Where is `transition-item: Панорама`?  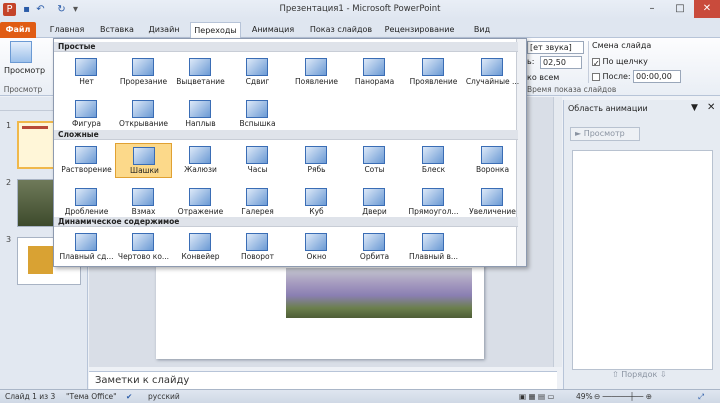
transition-item: Панорама is located at coordinates (374, 72).